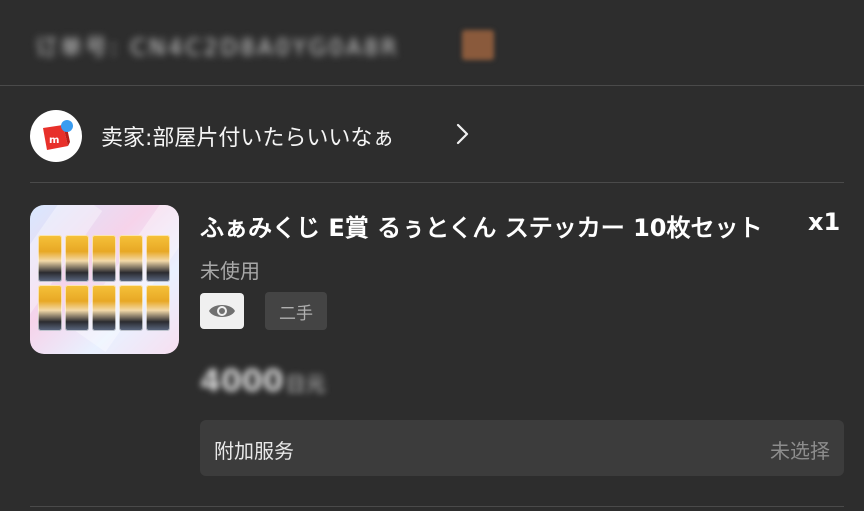 Image resolution: width=864 pixels, height=511 pixels. What do you see at coordinates (463, 134) in the screenshot?
I see `chevron-right-icon` at bounding box center [463, 134].